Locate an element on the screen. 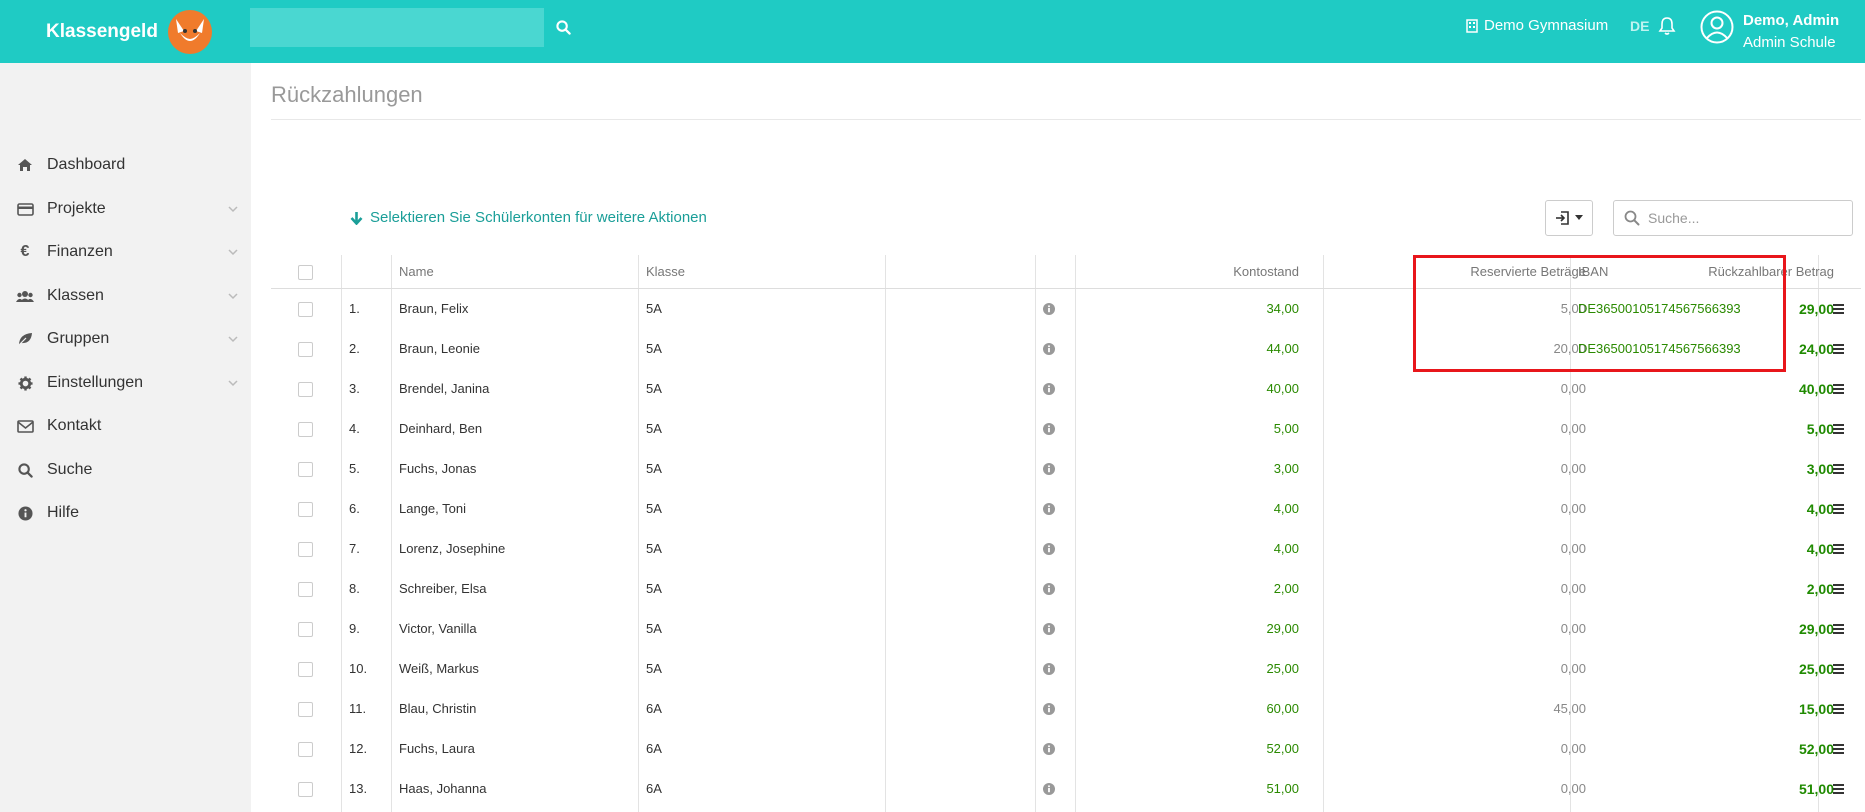 This screenshot has width=1865, height=812. table-row: 6. Lange, Toni 5A 4,00 0,00 4,00 is located at coordinates (1066, 509).